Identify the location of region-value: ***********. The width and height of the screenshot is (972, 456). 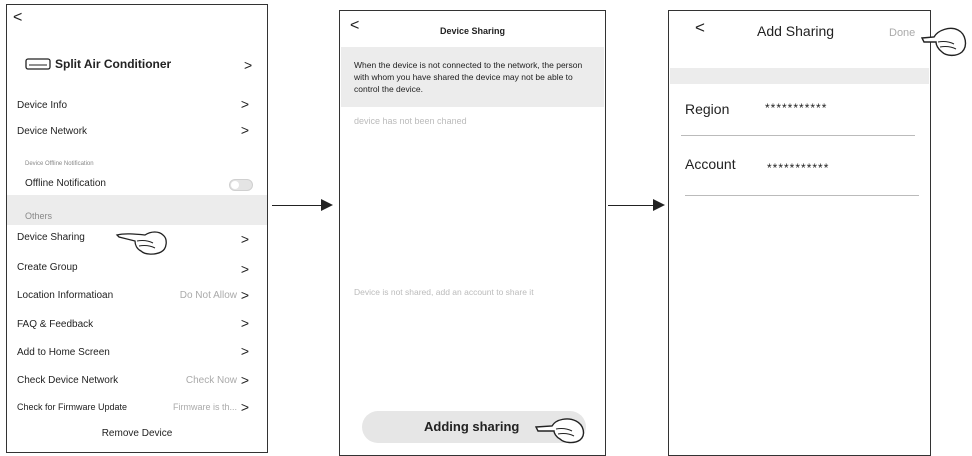
(796, 108).